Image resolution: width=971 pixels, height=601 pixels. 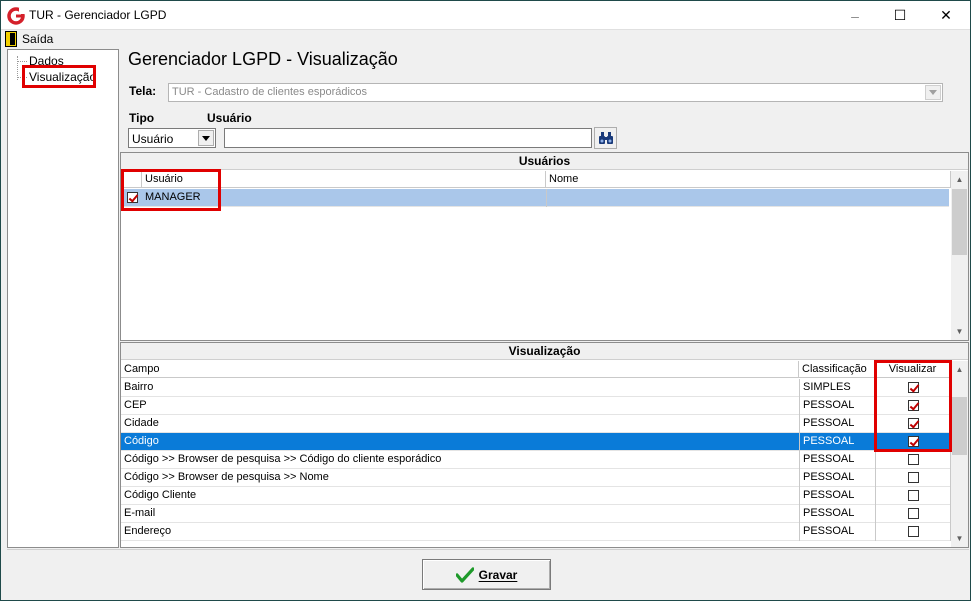 I want to click on exit-menu-item: Saída, so click(x=29, y=39).